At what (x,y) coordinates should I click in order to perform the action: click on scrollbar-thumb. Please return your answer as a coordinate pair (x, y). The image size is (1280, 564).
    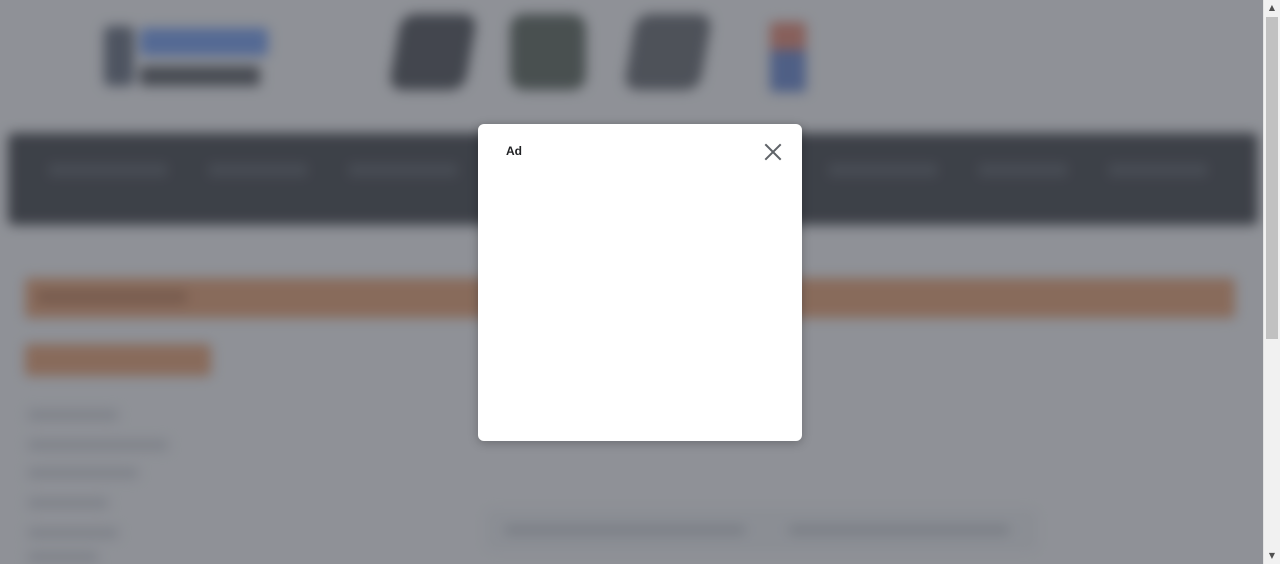
    Looking at the image, I should click on (1272, 178).